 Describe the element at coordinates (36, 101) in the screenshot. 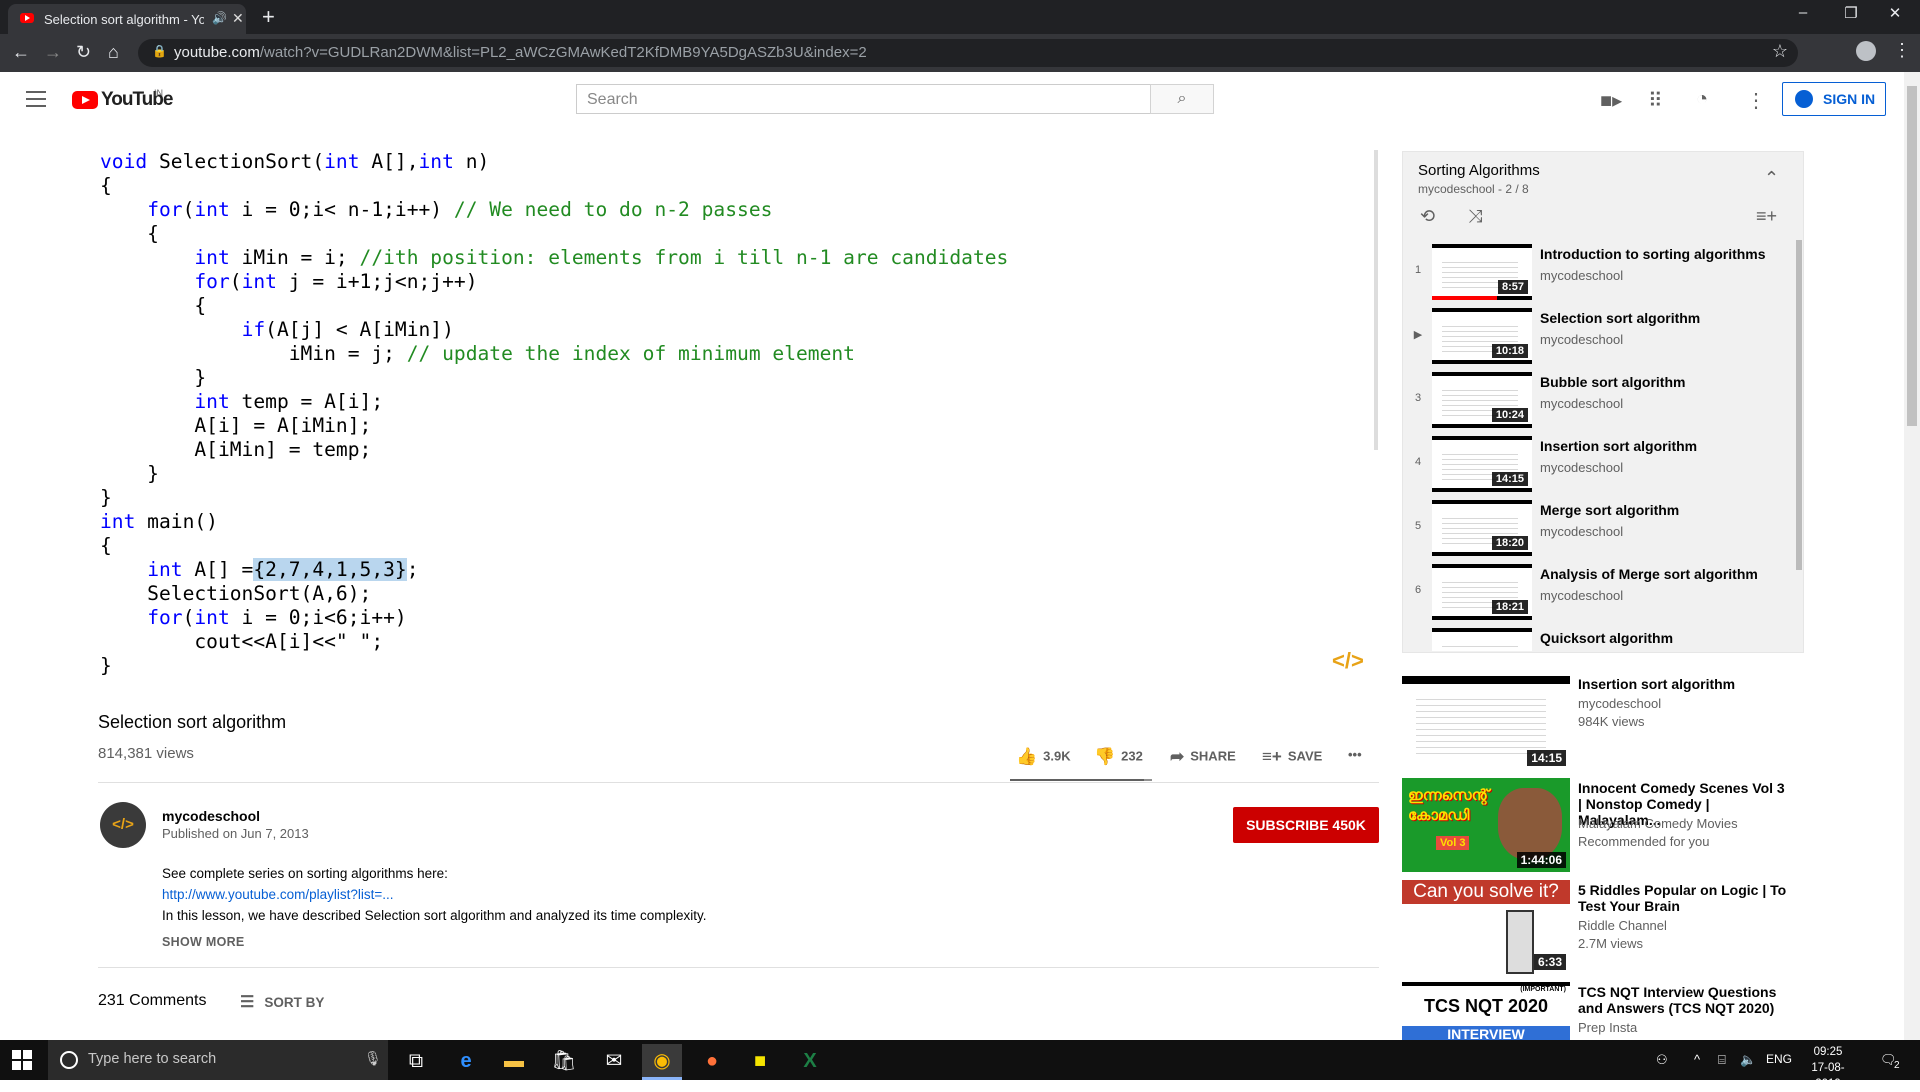

I see `hamburger-menu-icon` at that location.